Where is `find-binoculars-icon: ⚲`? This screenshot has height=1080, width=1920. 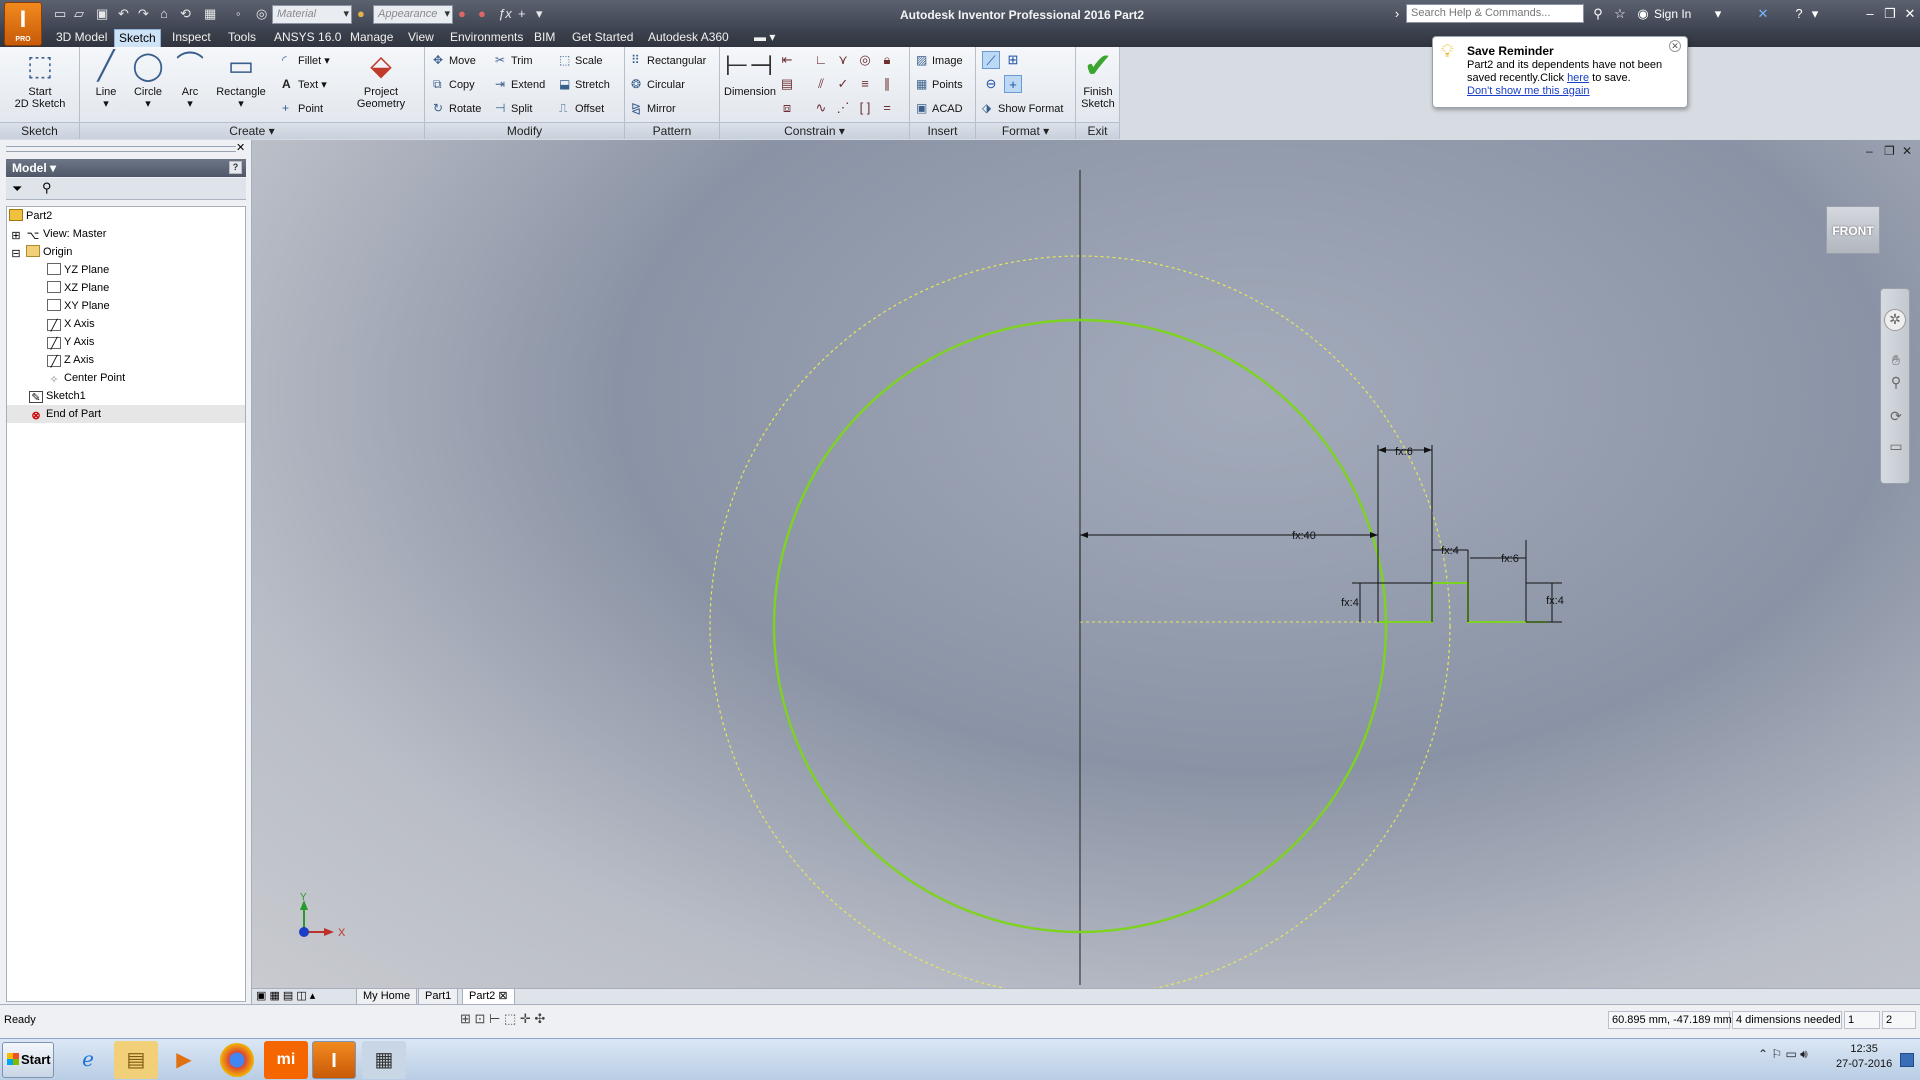
find-binoculars-icon: ⚲ is located at coordinates (47, 188).